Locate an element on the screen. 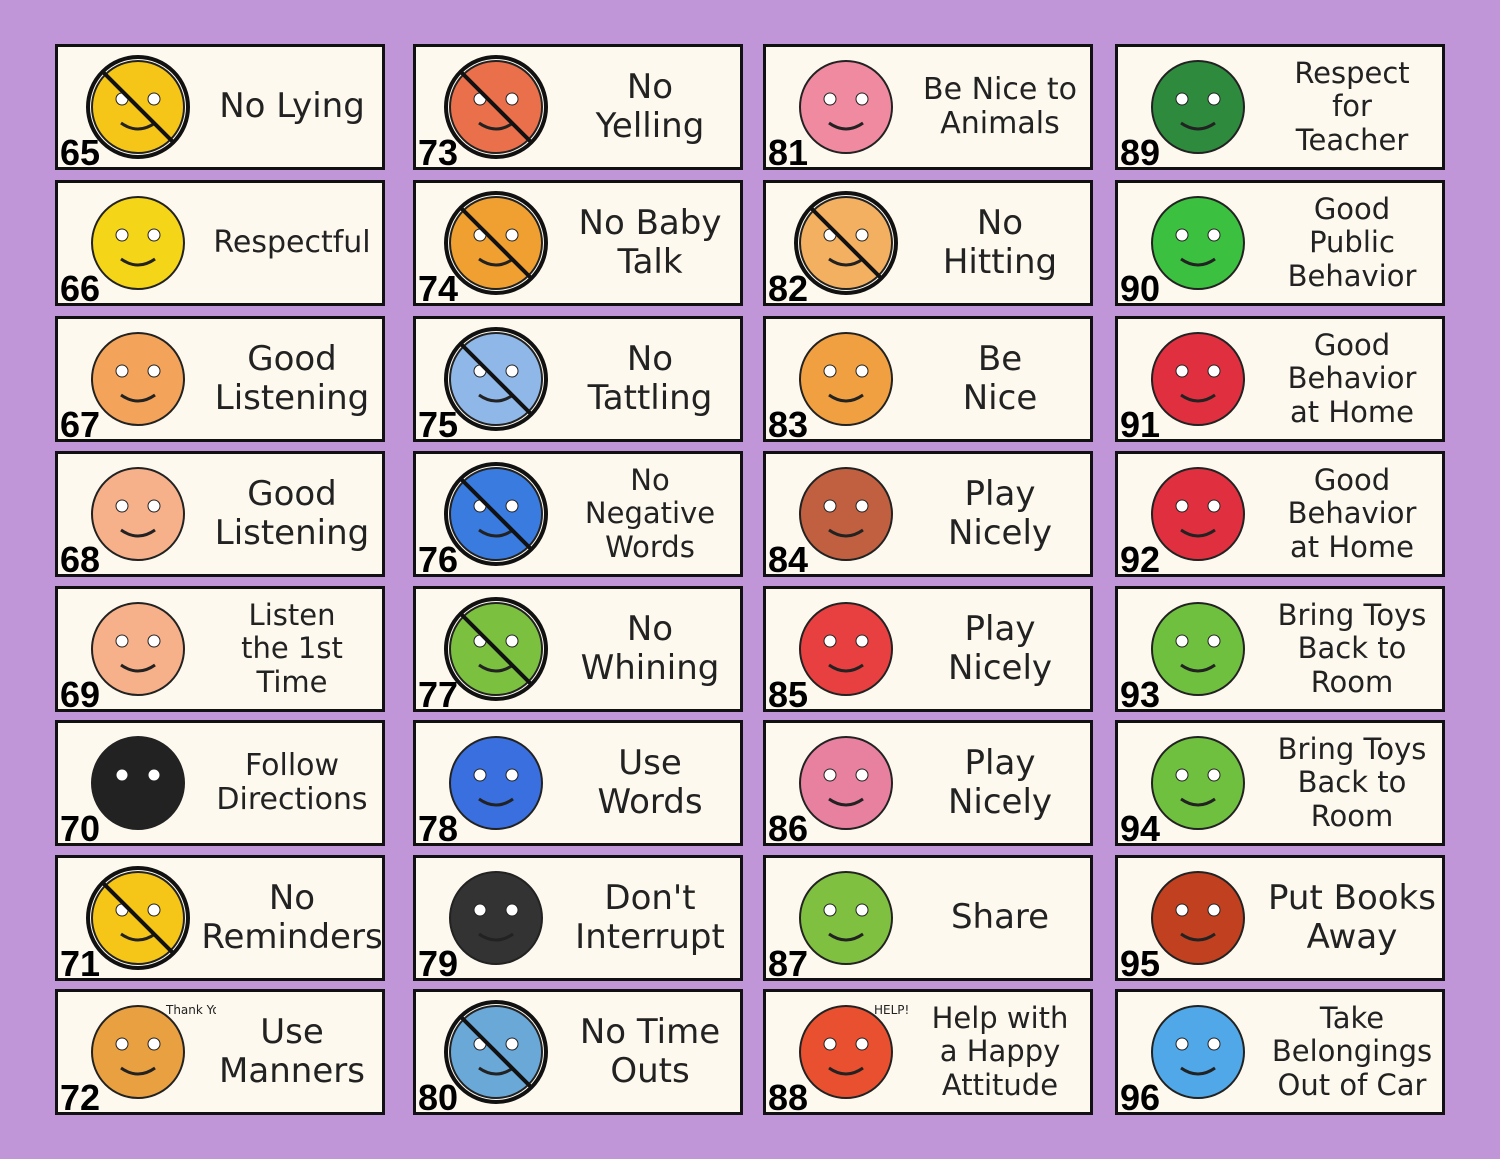 The width and height of the screenshot is (1500, 1159). behavior-card-92: Good Behavior at Home 92 is located at coordinates (1280, 514).